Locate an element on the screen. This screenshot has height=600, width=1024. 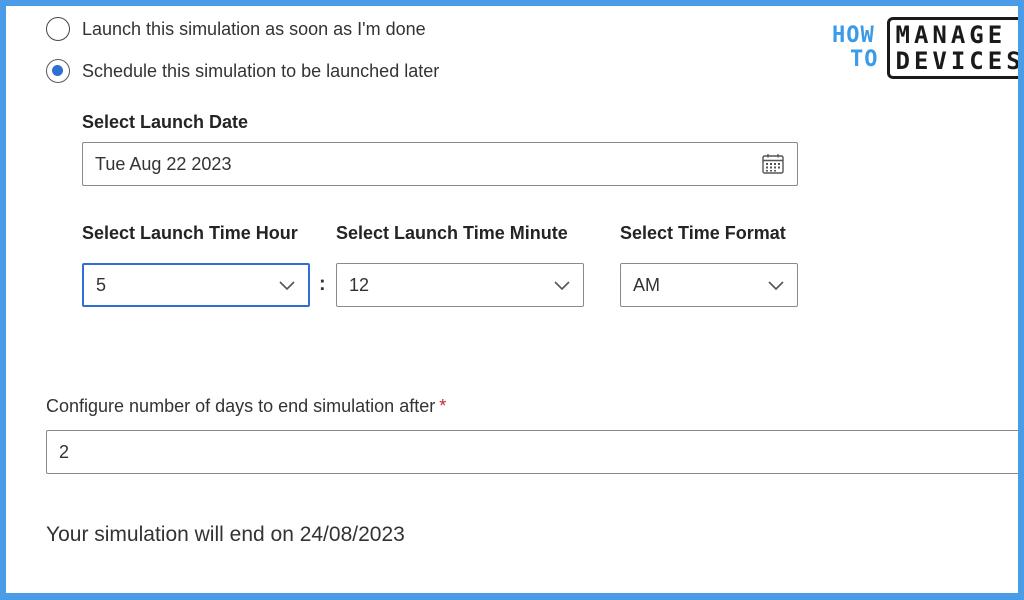
watermark-line-manage: MANAGE is located at coordinates (951, 35).